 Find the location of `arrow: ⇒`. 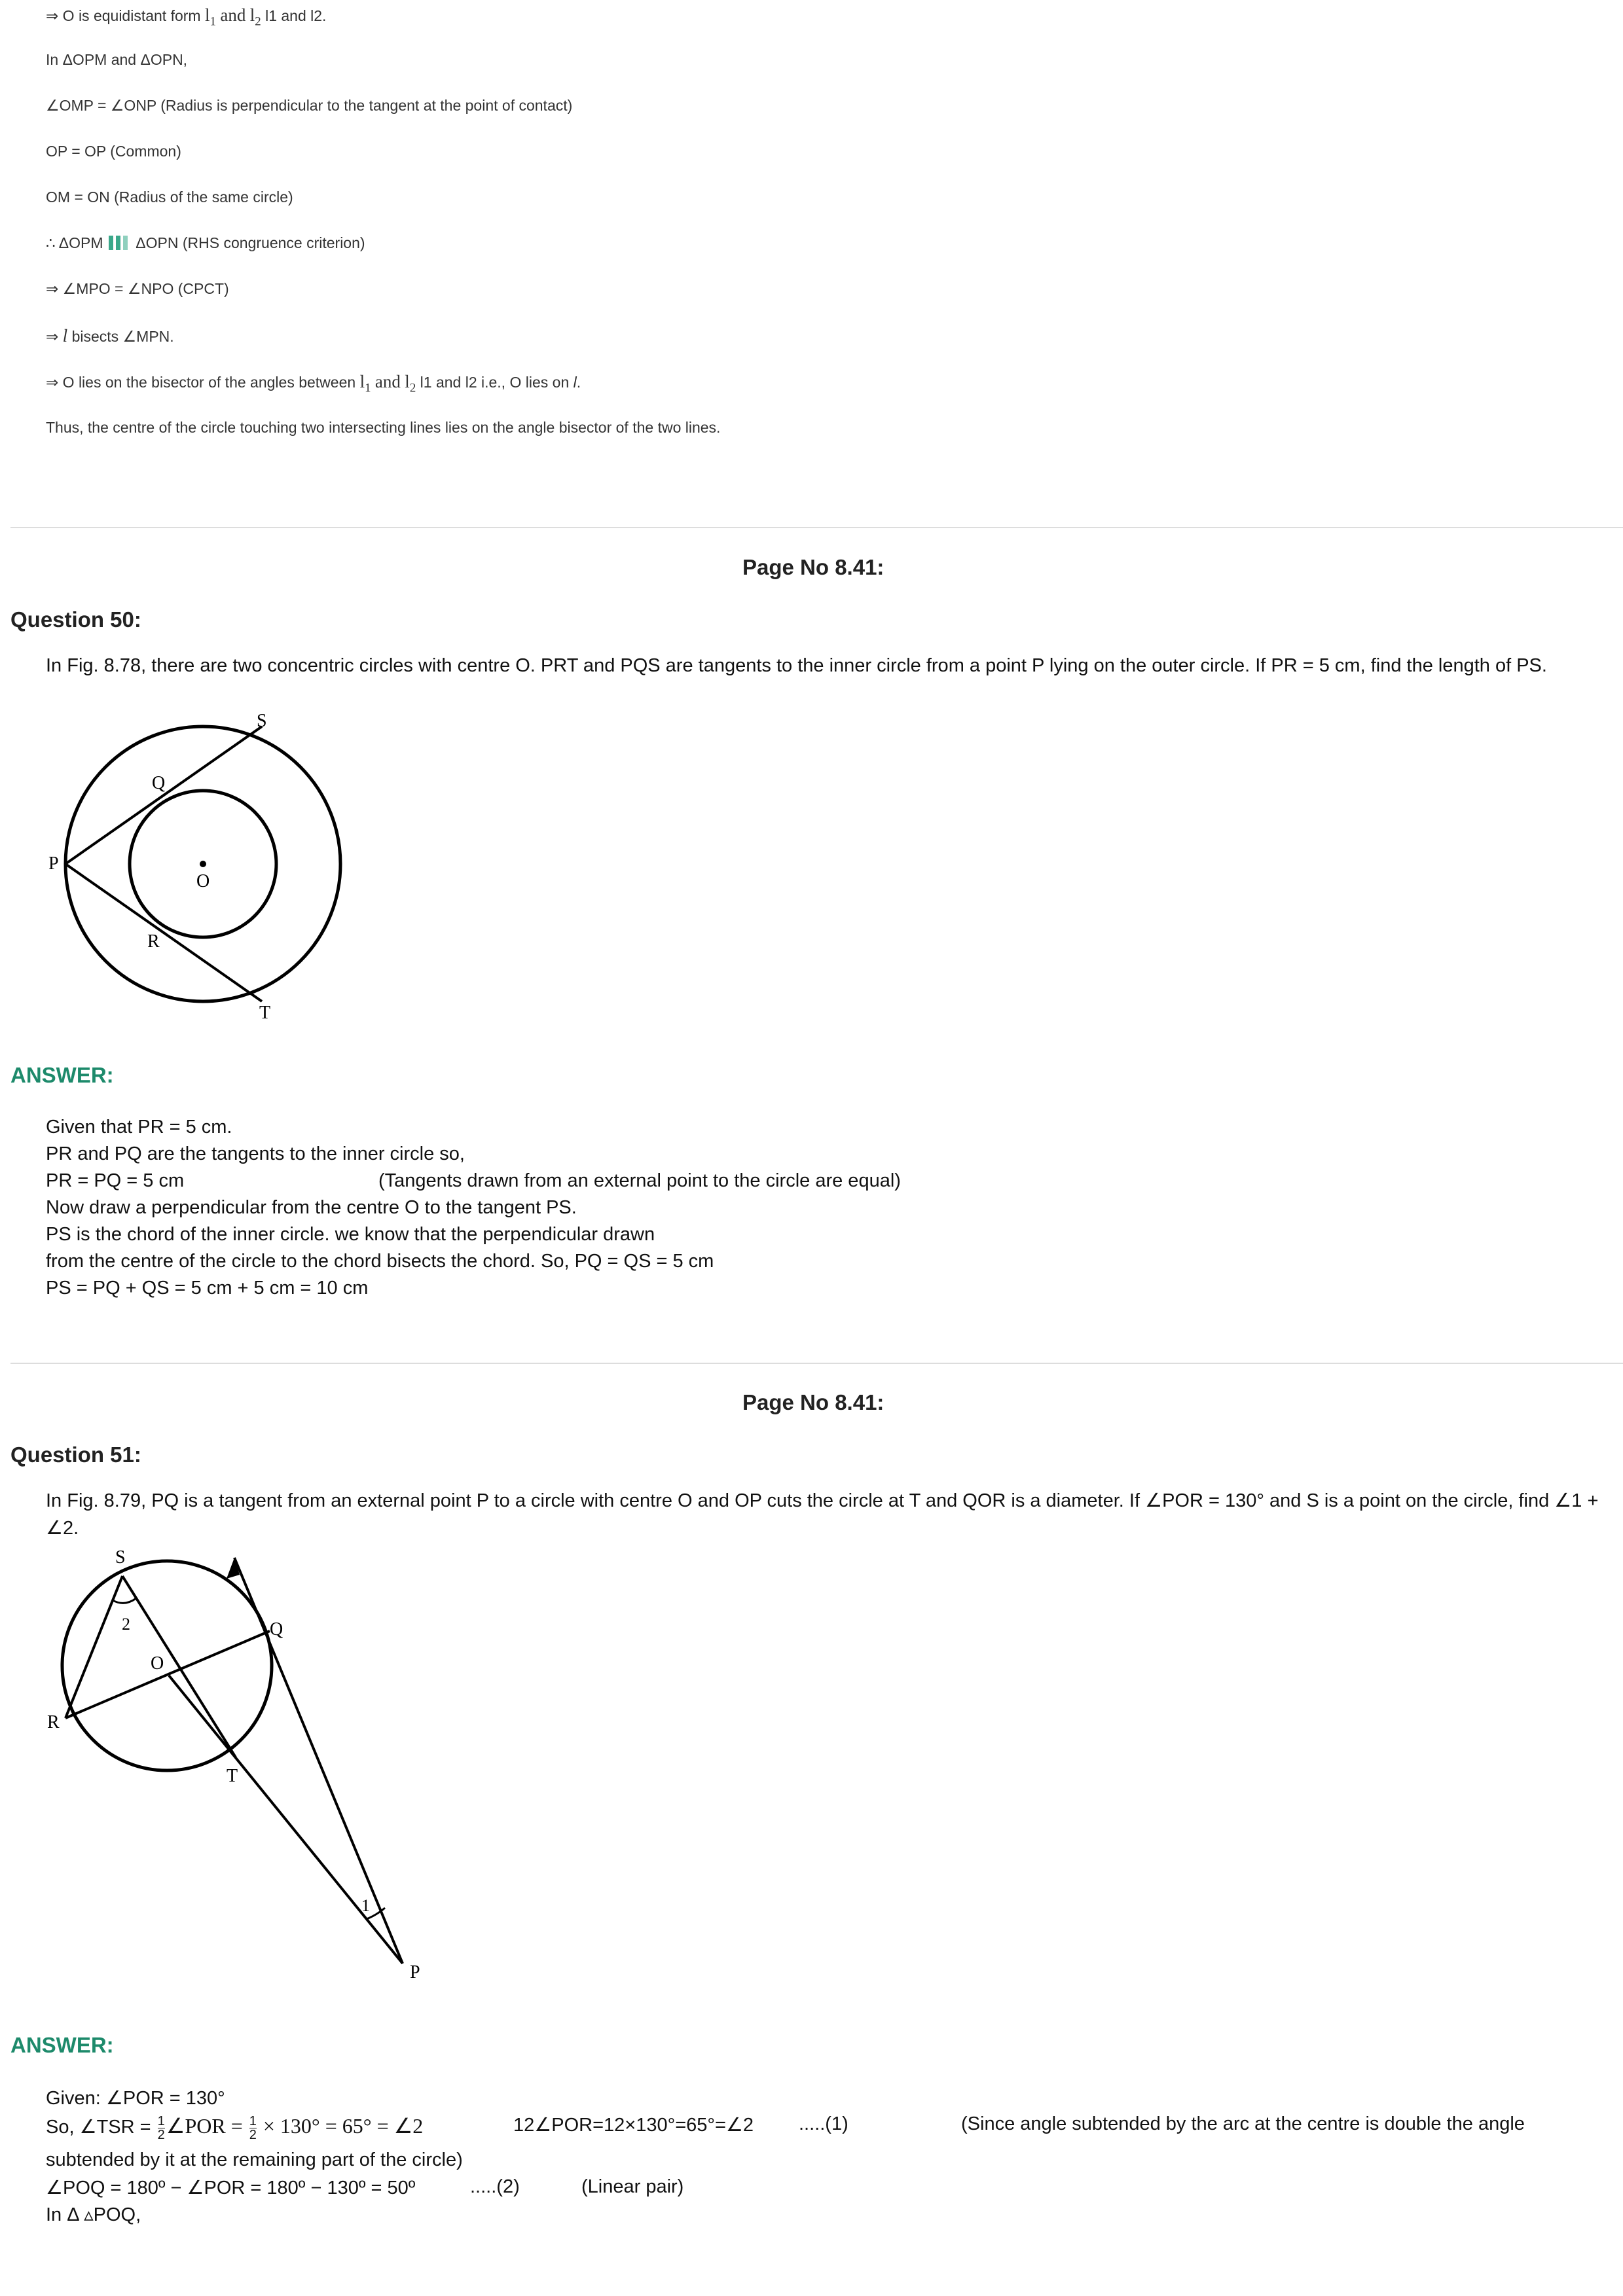

arrow: ⇒ is located at coordinates (54, 336).